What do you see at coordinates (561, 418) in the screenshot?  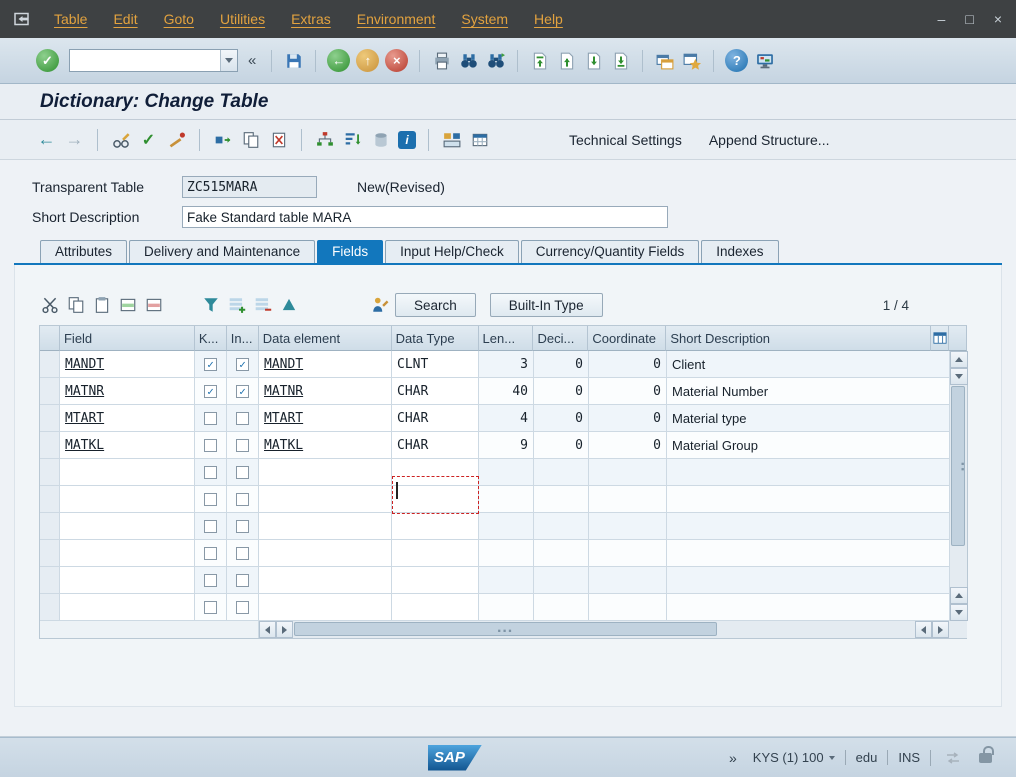 I see `cell-decimals: 0` at bounding box center [561, 418].